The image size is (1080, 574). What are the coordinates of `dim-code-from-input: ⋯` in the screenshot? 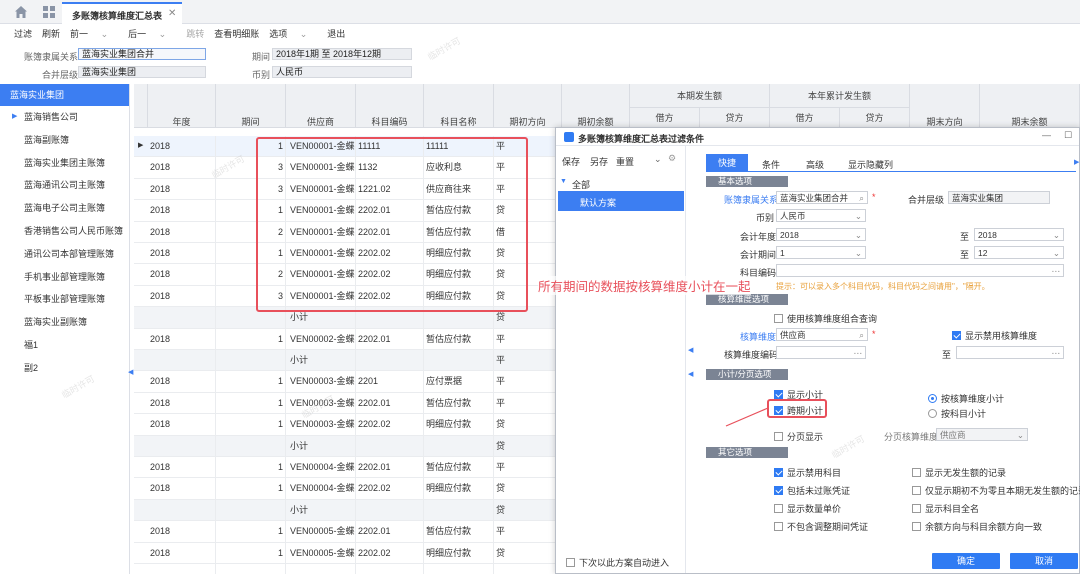 It's located at (821, 352).